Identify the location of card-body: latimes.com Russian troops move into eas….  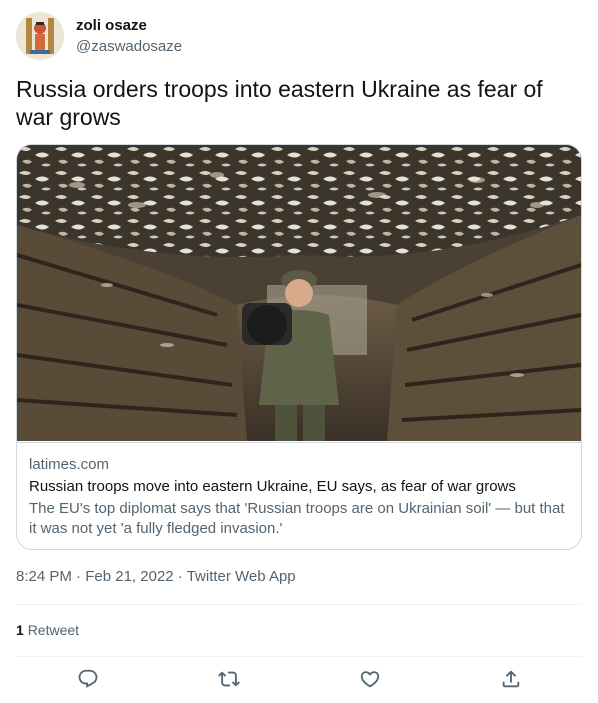
(299, 495).